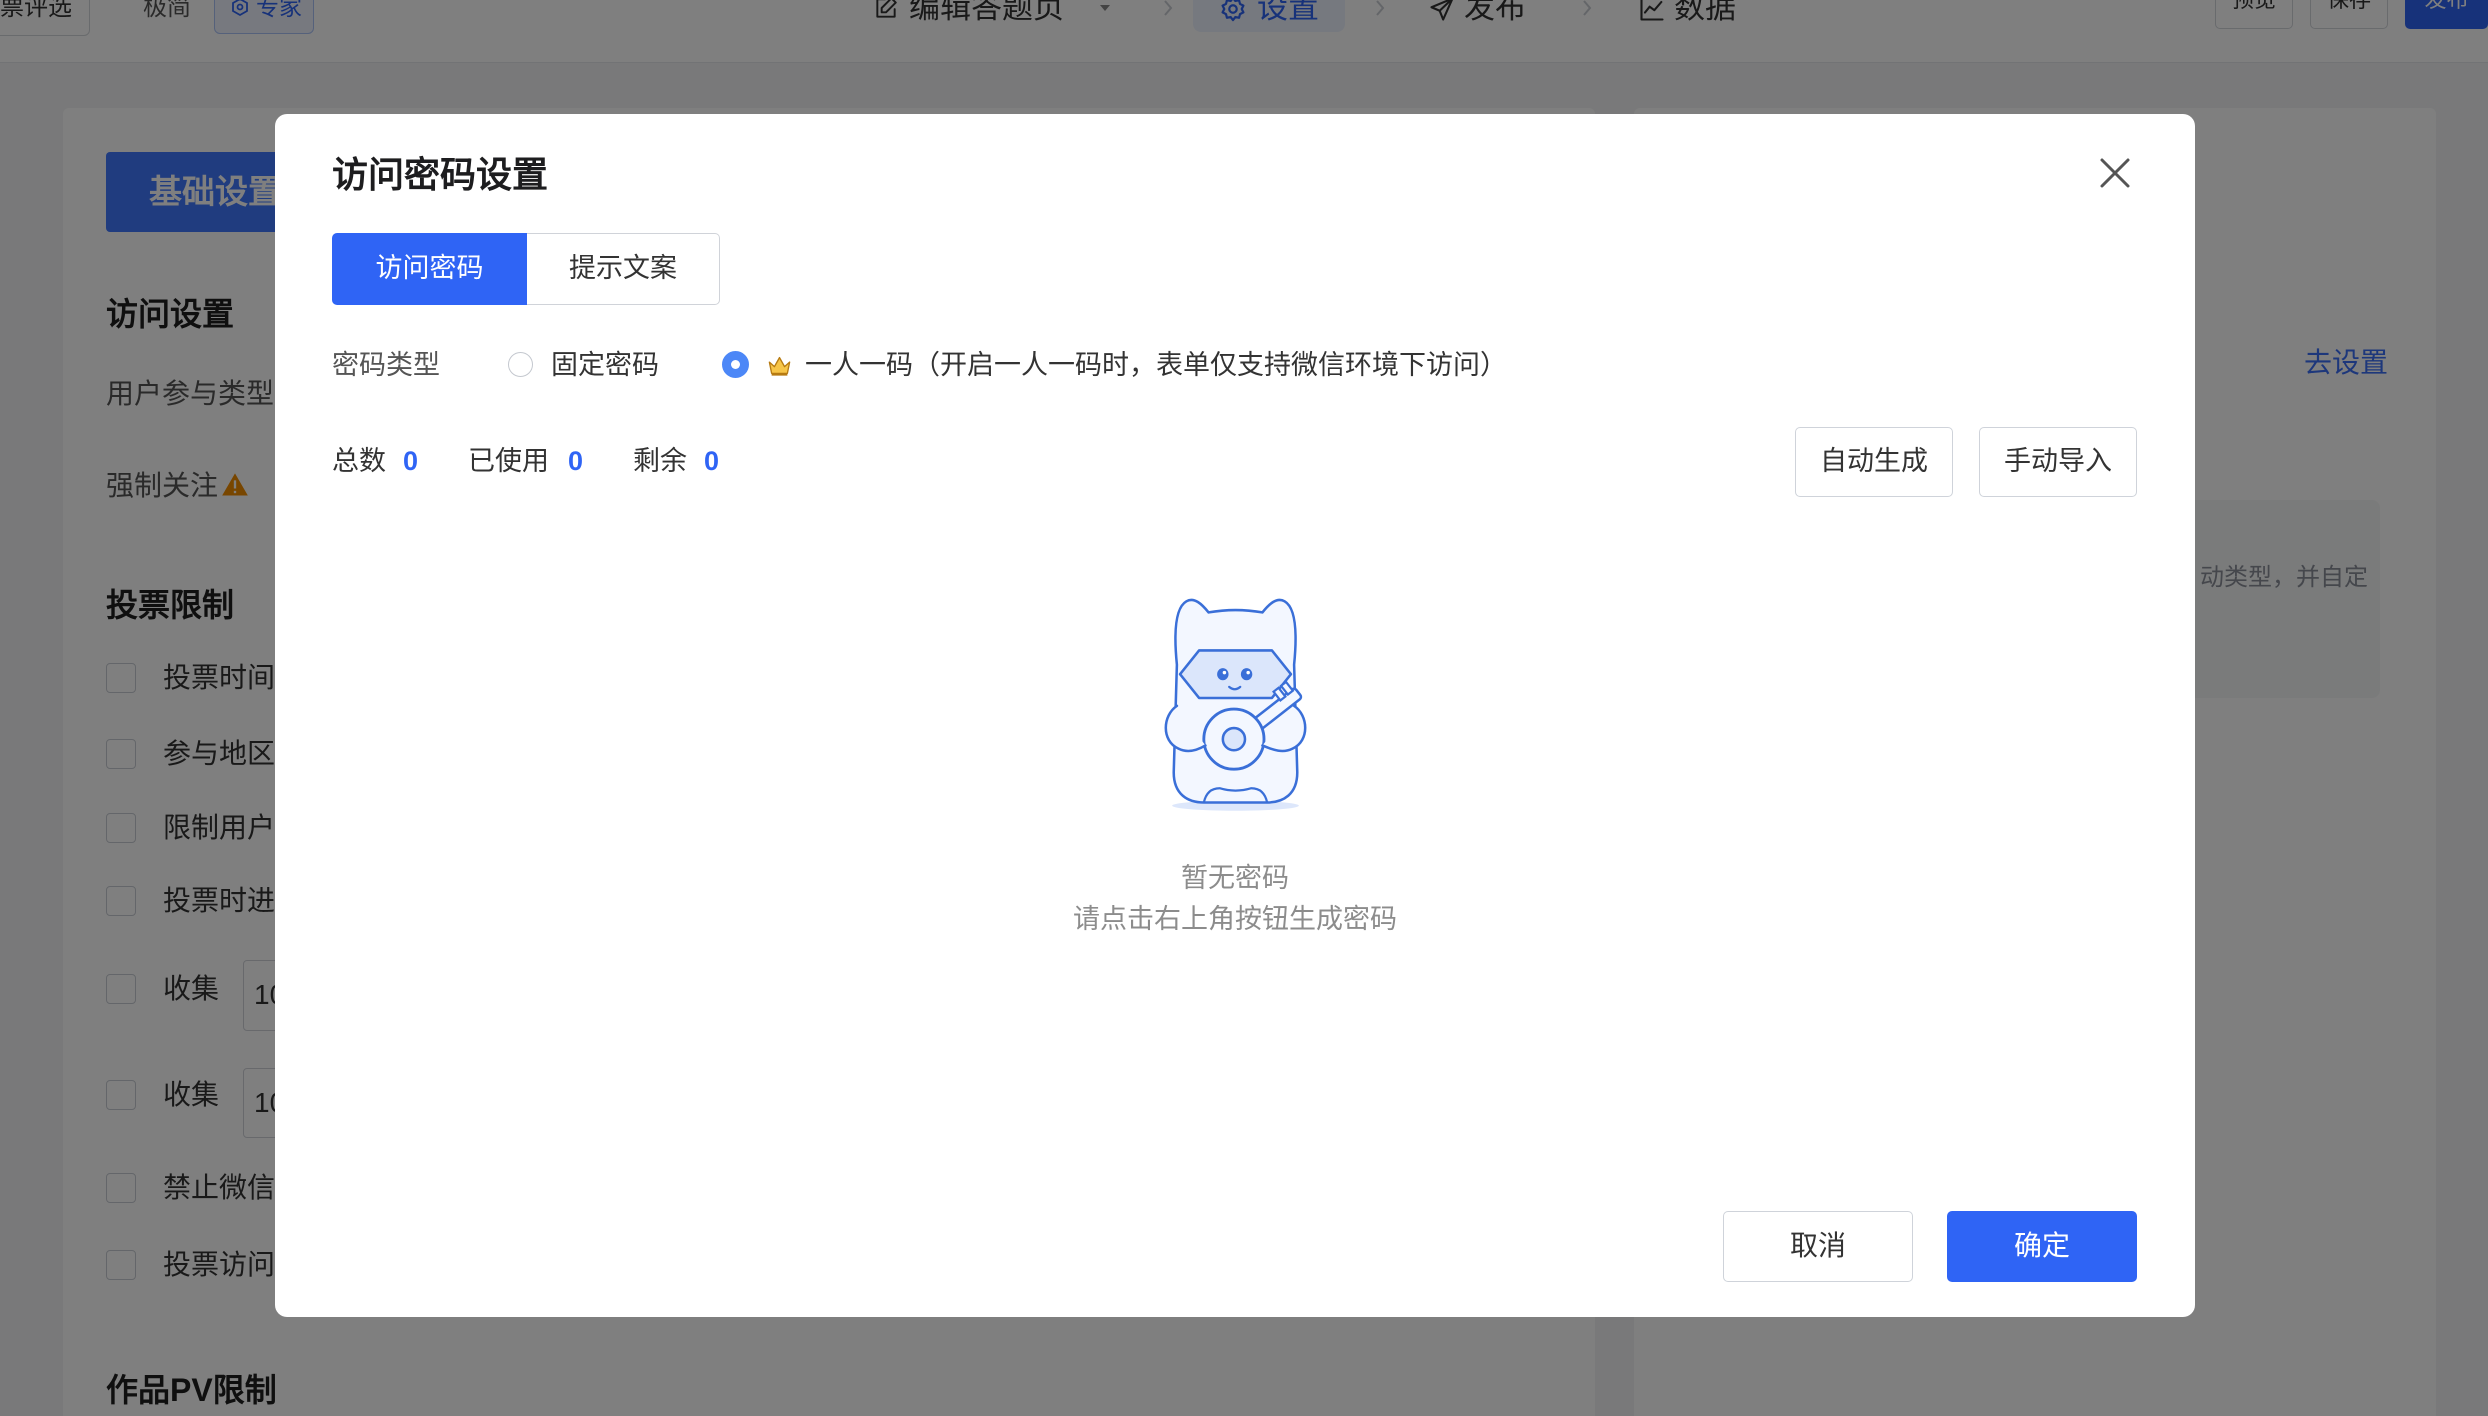  Describe the element at coordinates (520, 364) in the screenshot. I see `radio-fixed-password` at that location.